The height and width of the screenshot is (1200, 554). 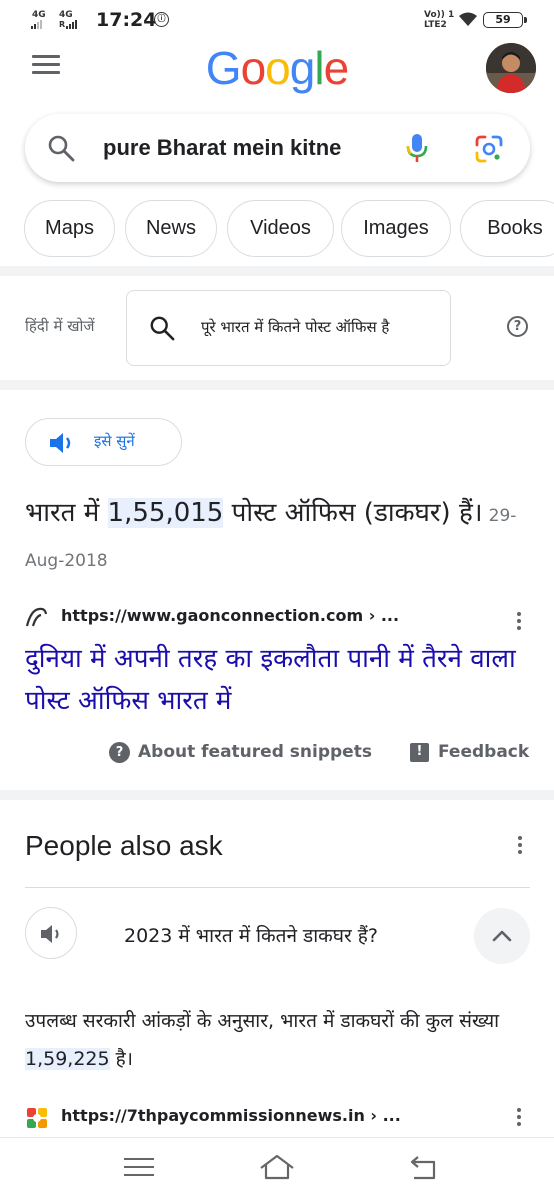 What do you see at coordinates (302, 68) in the screenshot?
I see `logo-letter: g` at bounding box center [302, 68].